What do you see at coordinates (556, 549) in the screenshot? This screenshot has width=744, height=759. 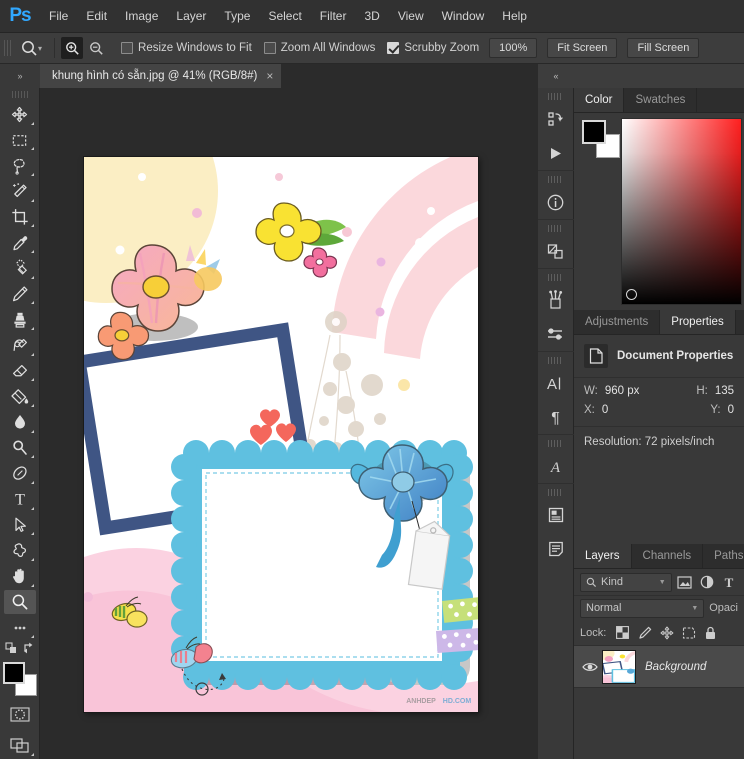 I see `notes-panel-icon` at bounding box center [556, 549].